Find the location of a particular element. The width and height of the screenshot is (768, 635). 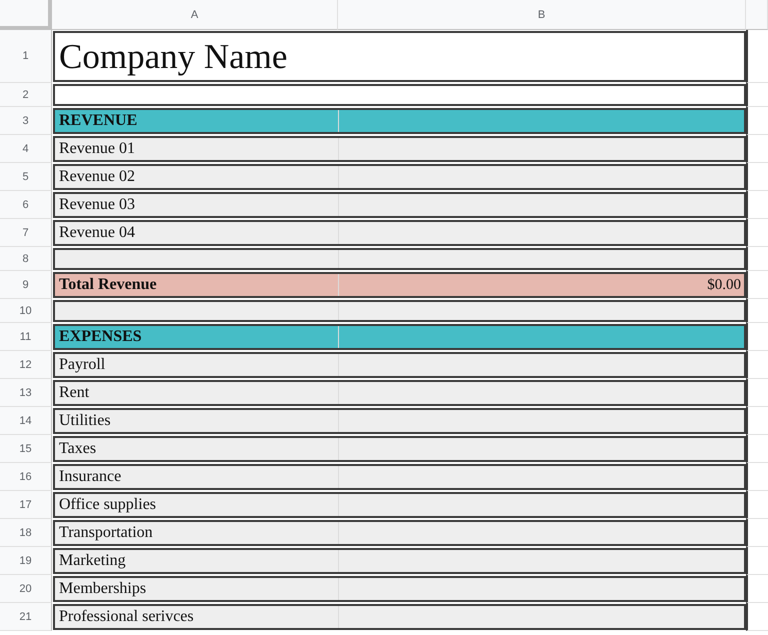

cell-label: Memberships is located at coordinates (102, 589).